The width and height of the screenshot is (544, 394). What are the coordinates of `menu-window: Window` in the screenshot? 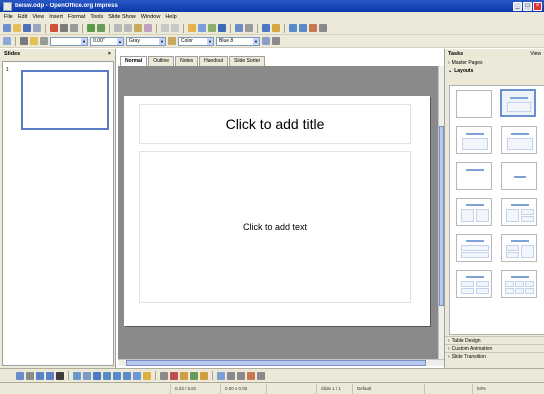 It's located at (151, 17).